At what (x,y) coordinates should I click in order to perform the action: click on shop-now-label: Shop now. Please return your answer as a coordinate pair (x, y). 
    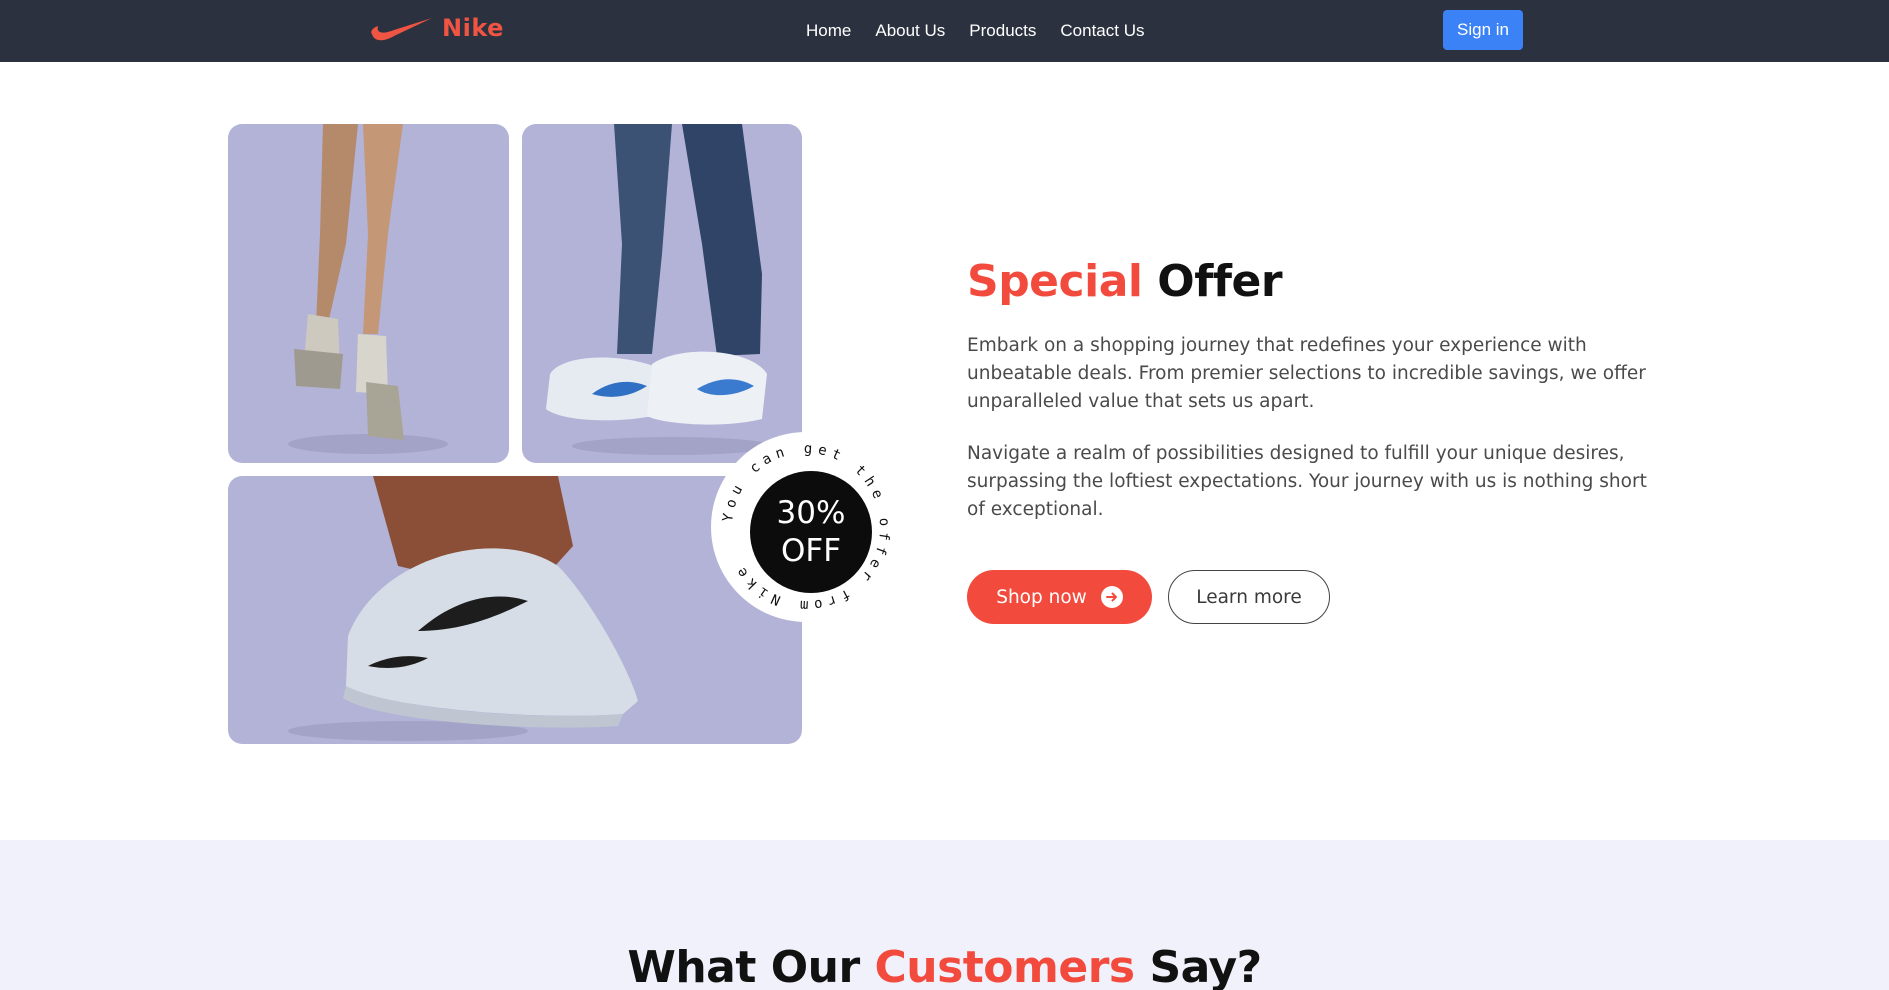
    Looking at the image, I should click on (1041, 597).